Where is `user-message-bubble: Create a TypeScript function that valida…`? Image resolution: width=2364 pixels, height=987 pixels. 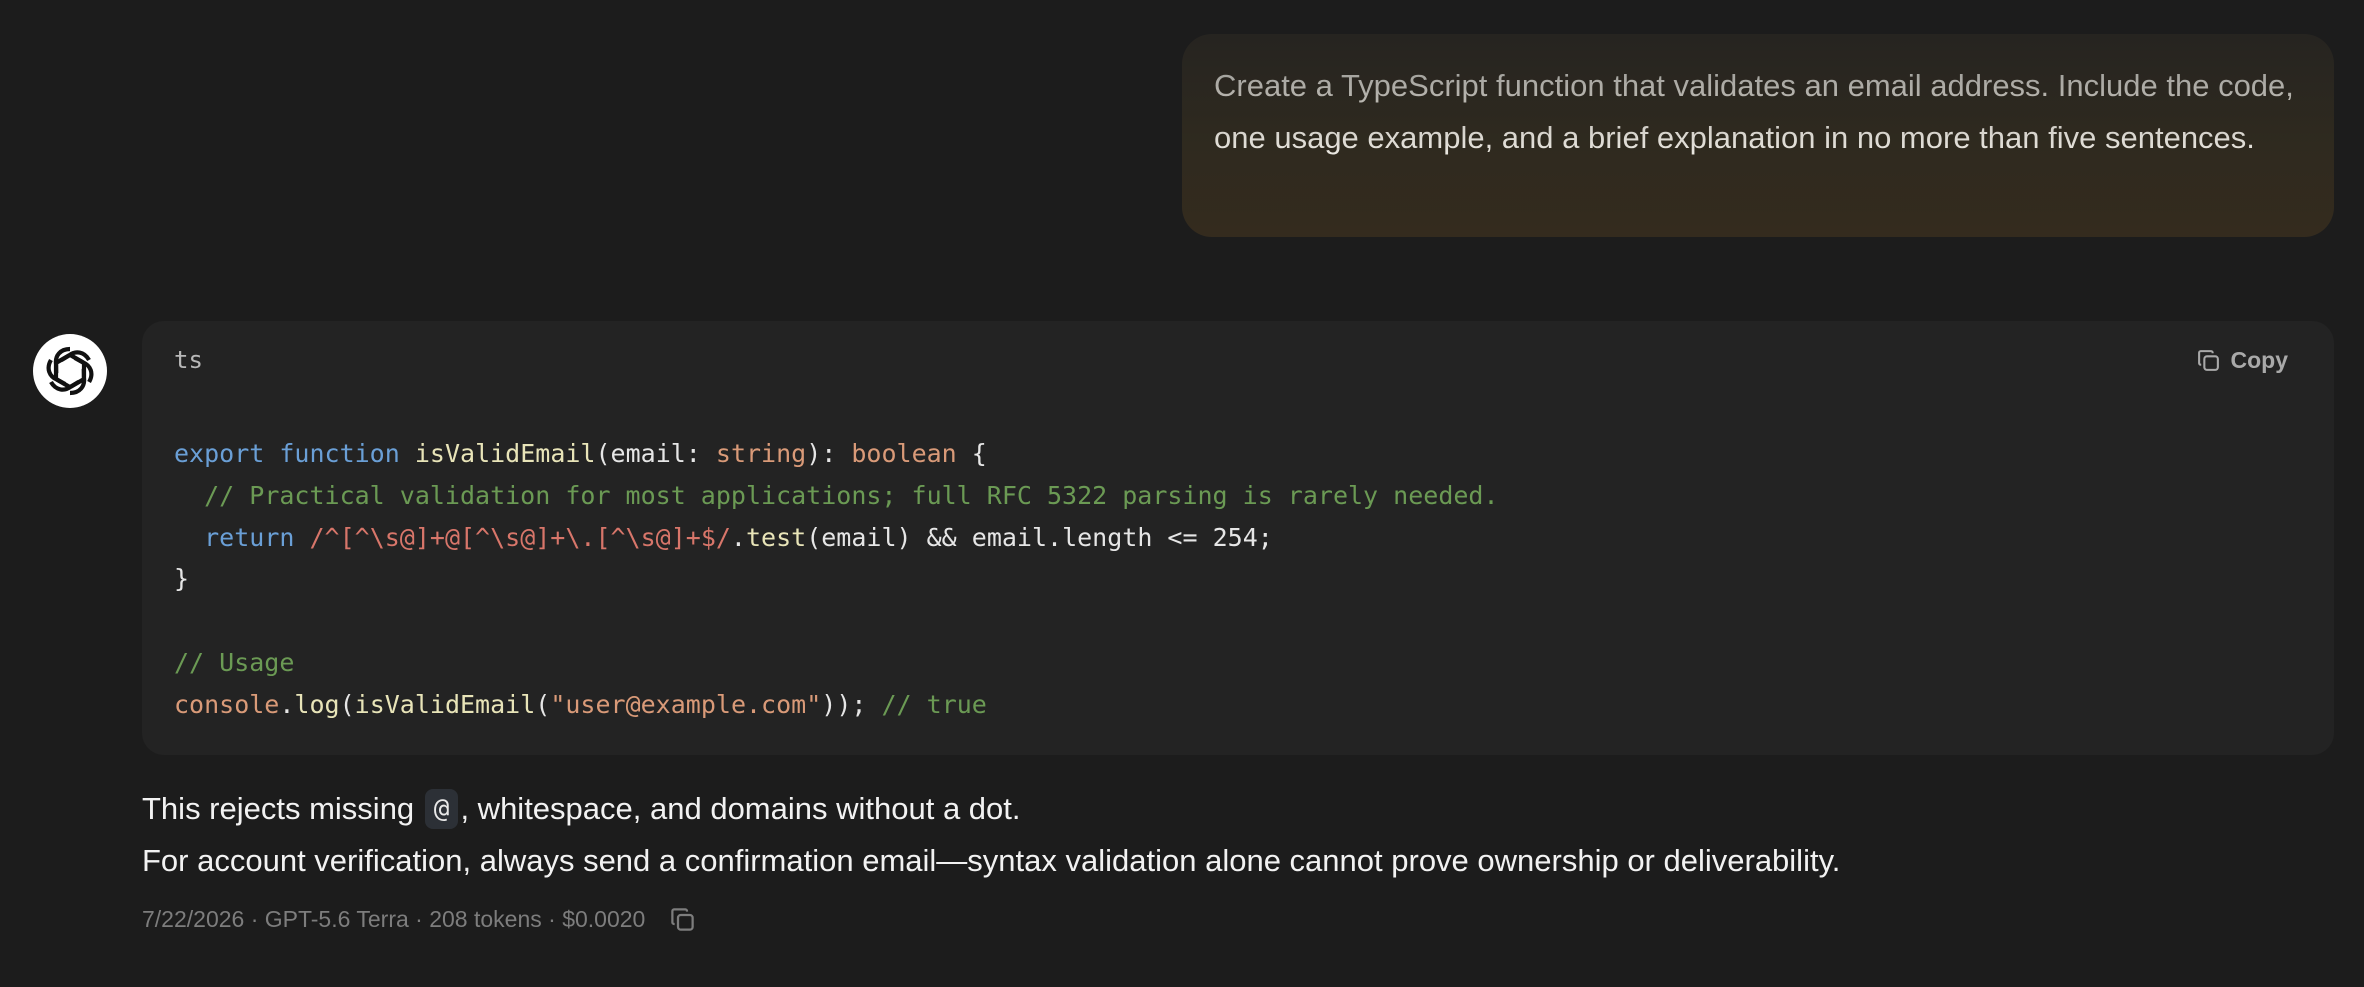 user-message-bubble: Create a TypeScript function that valida… is located at coordinates (1758, 135).